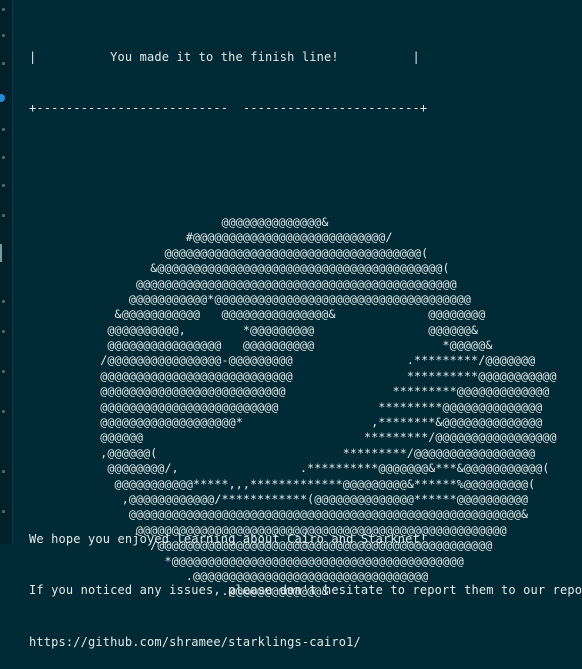 Image resolution: width=582 pixels, height=669 pixels. I want to click on breakpoint-icon, so click(2, 98).